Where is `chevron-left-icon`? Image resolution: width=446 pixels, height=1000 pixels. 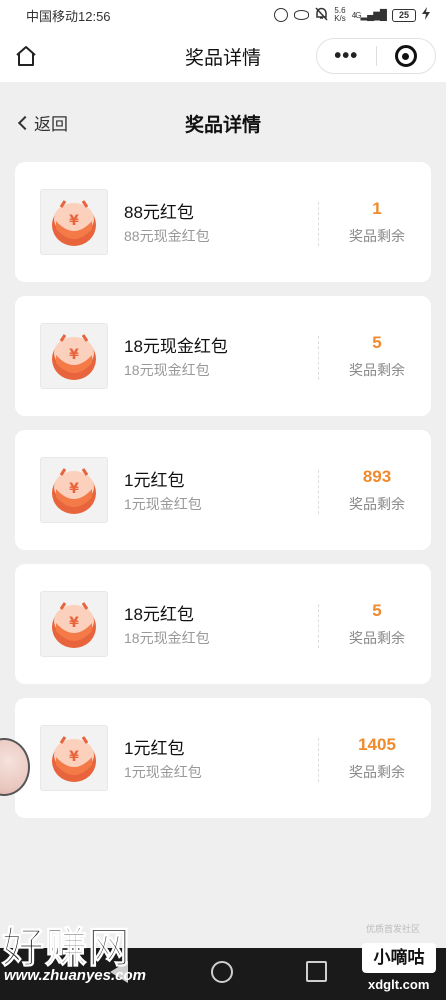 chevron-left-icon is located at coordinates (25, 122).